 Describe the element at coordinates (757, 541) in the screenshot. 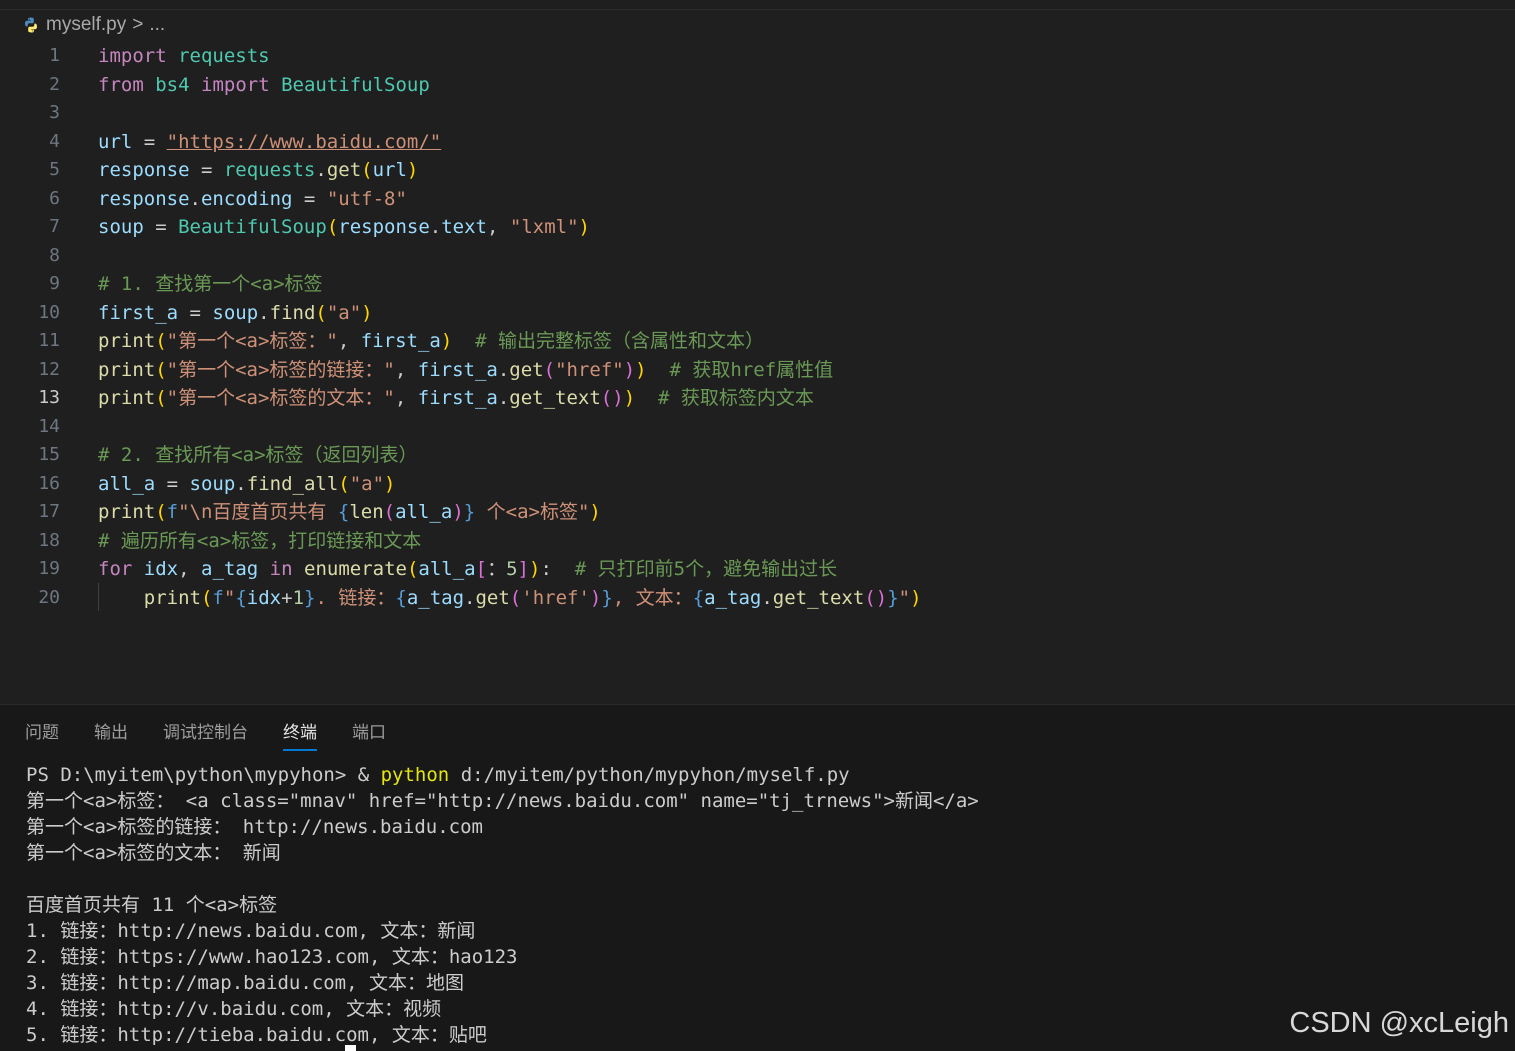

I see `code-line: 18 # 遍历所有<a>标签，打印链接和文本` at that location.